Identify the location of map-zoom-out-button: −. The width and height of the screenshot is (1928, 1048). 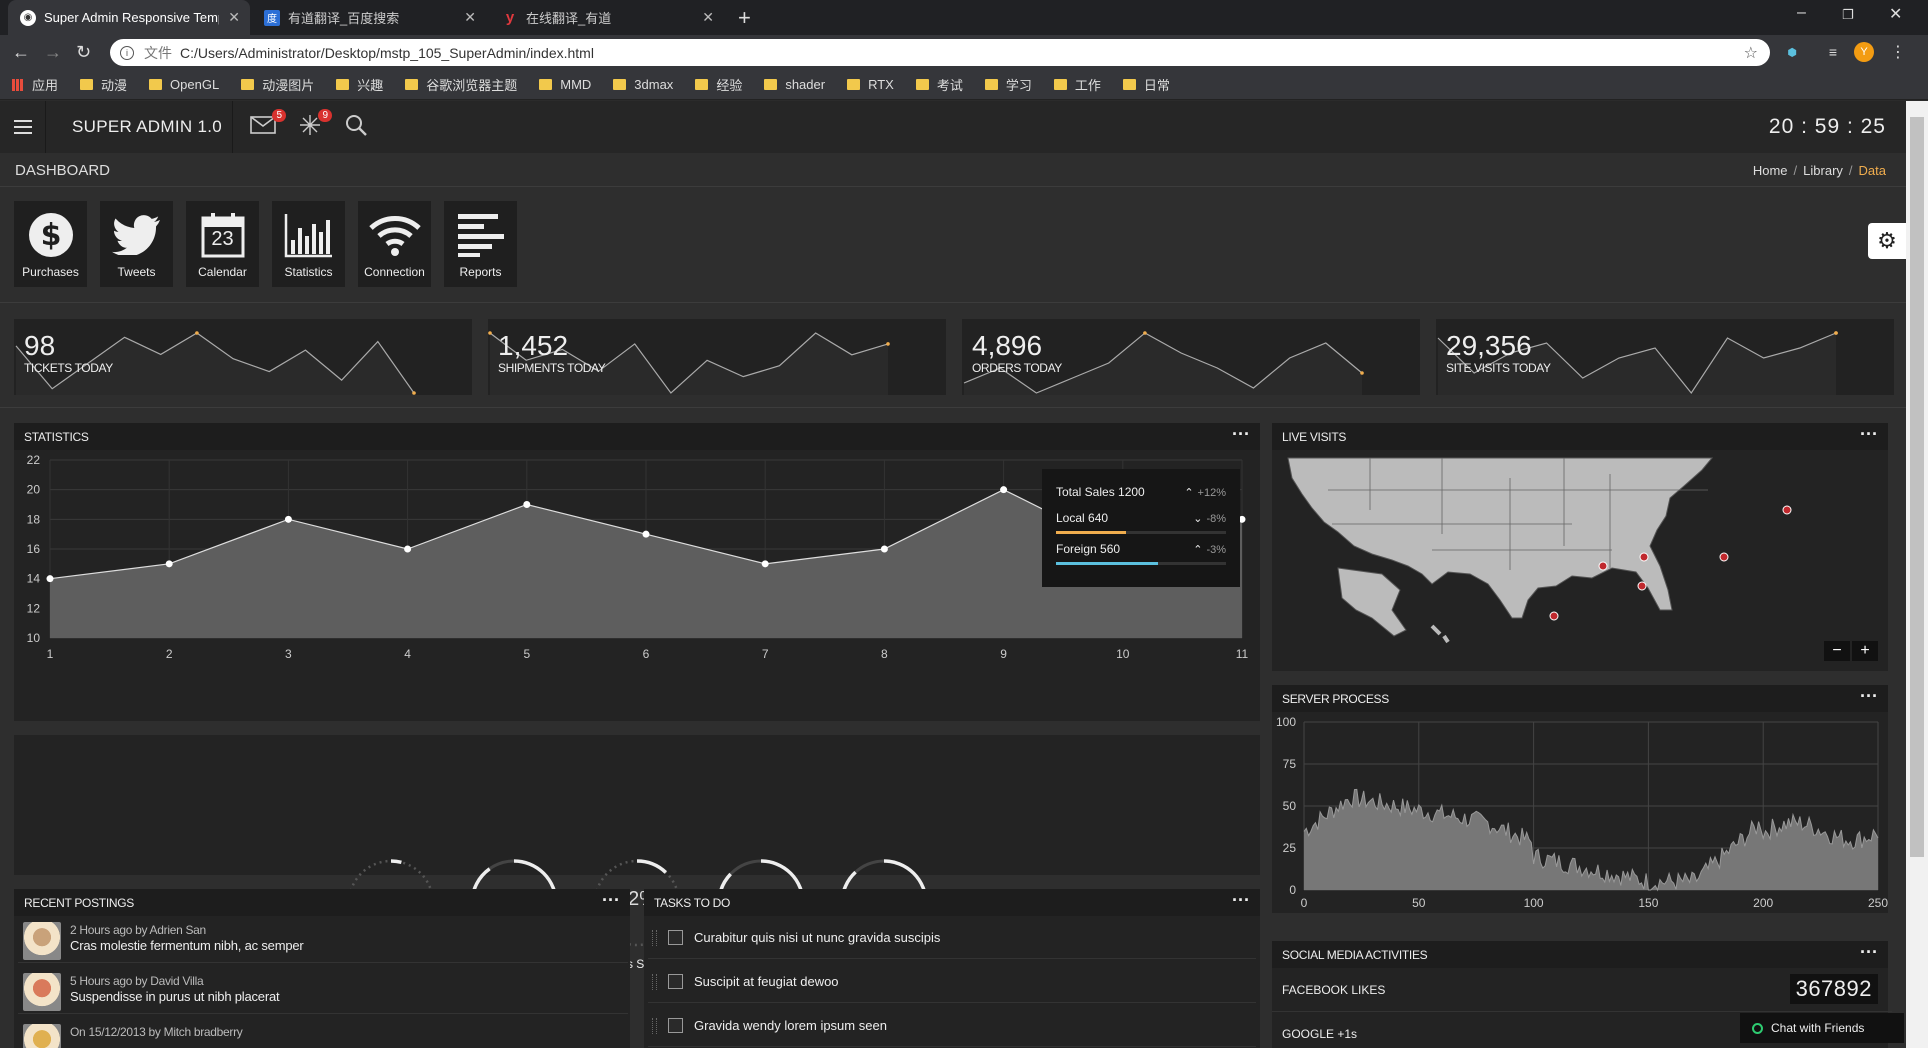
(1837, 651).